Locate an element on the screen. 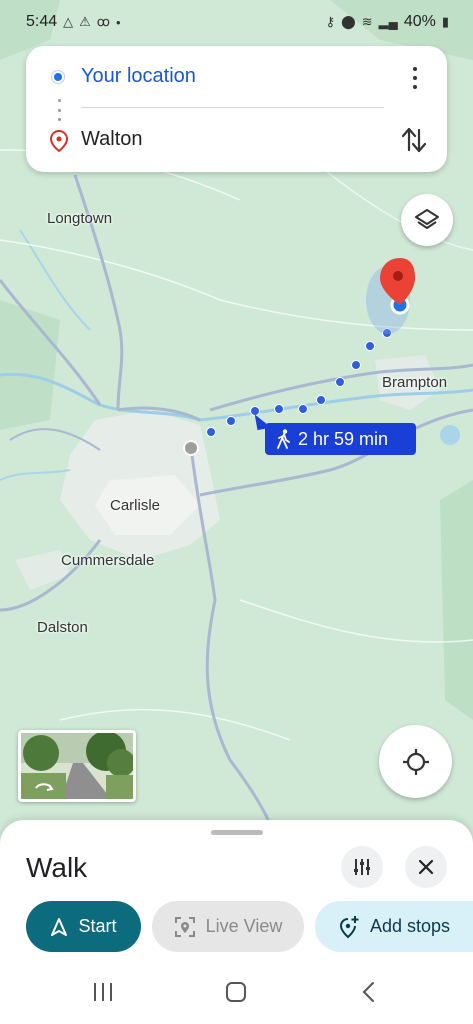  home-icon is located at coordinates (236, 992).